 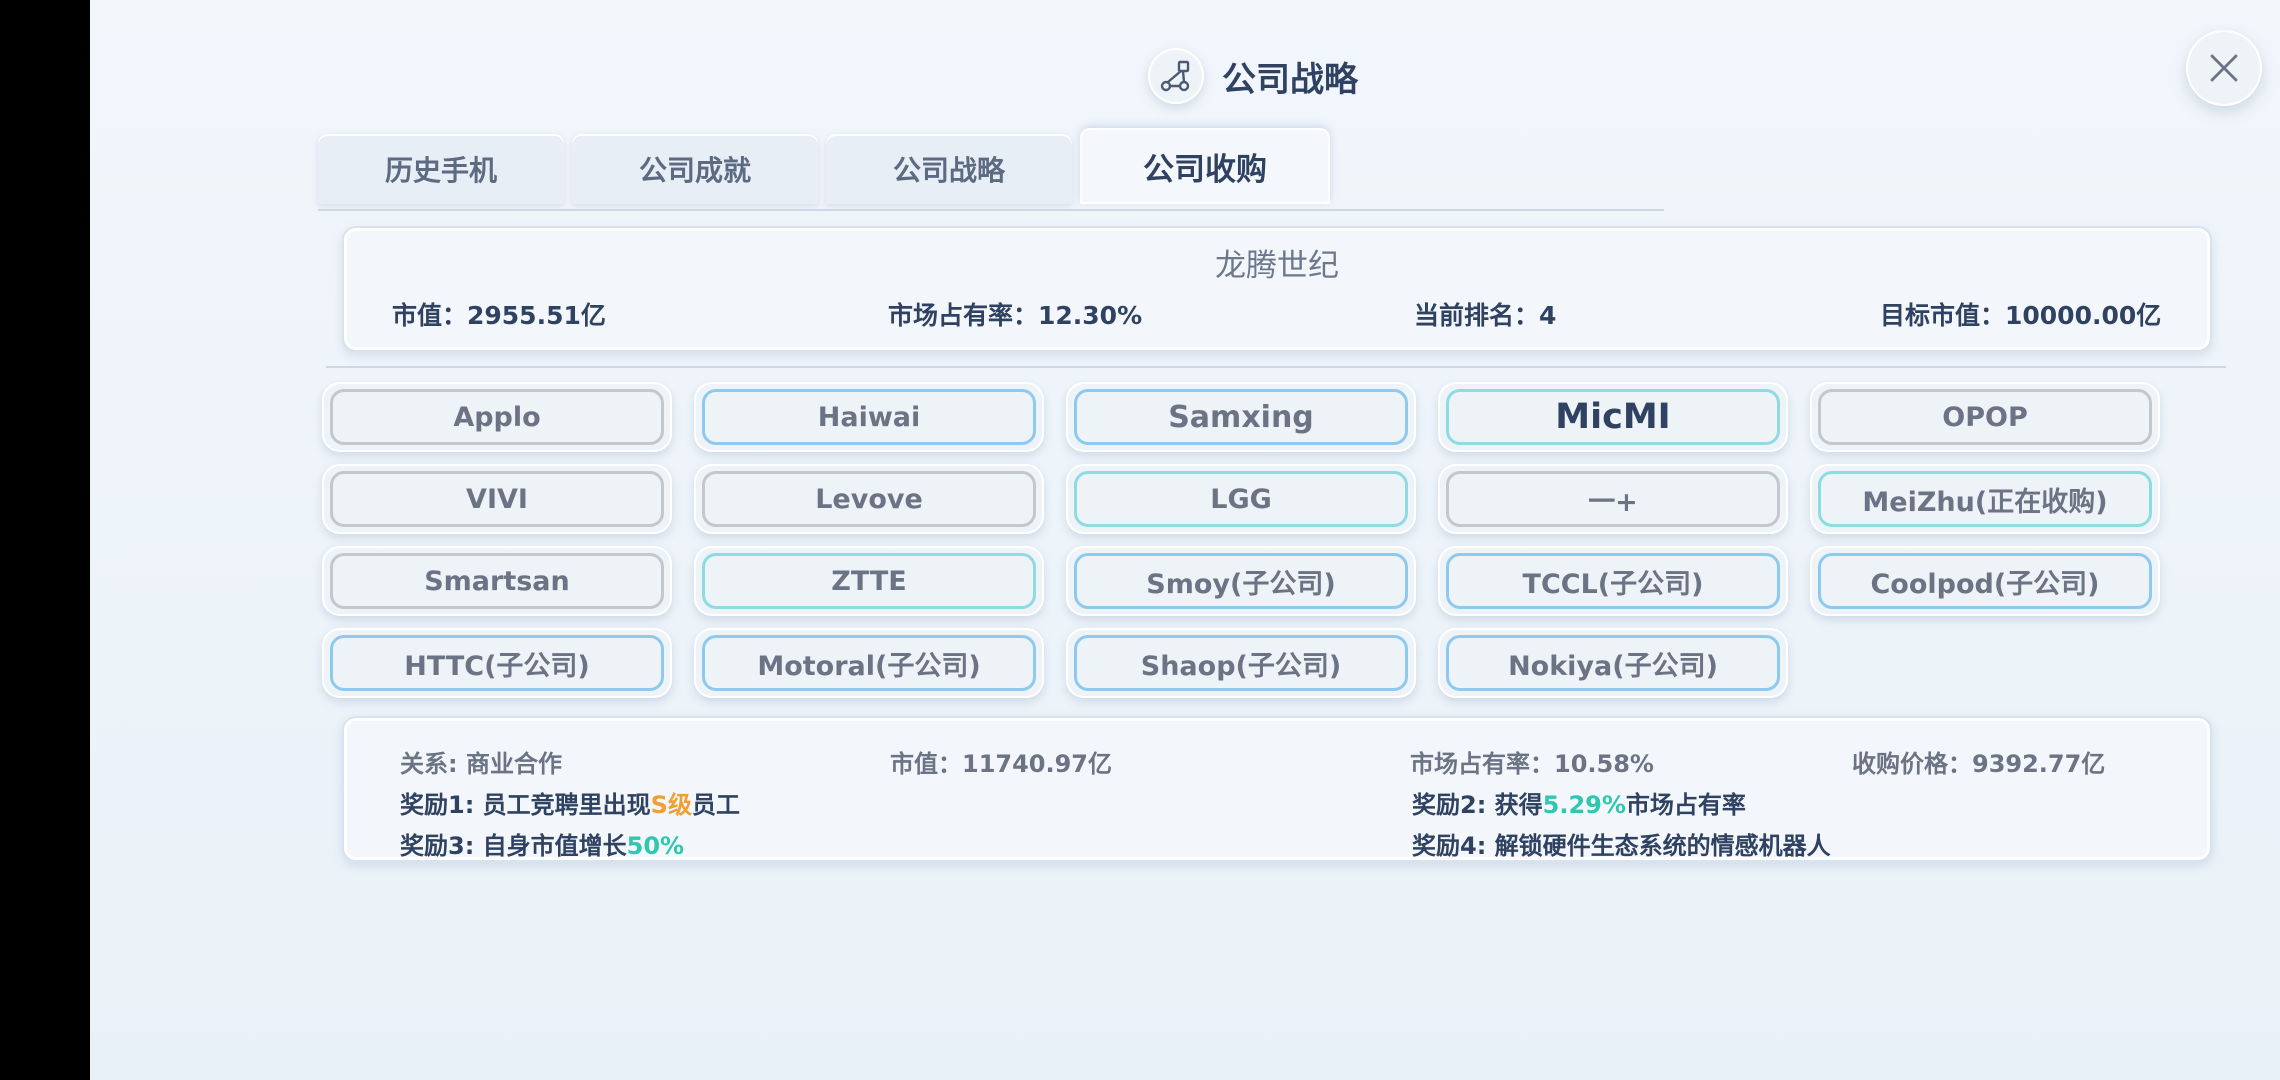 I want to click on company-button-httc: HTTC(子公司), so click(x=497, y=663).